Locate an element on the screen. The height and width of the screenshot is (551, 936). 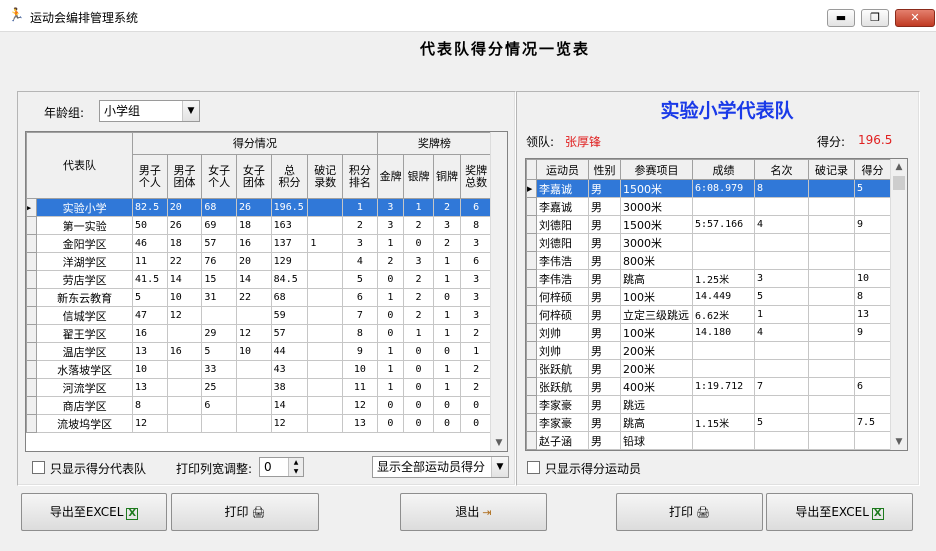
table-row: 李伟浩男跳高 1.25米 3 10 is located at coordinates (708, 278).